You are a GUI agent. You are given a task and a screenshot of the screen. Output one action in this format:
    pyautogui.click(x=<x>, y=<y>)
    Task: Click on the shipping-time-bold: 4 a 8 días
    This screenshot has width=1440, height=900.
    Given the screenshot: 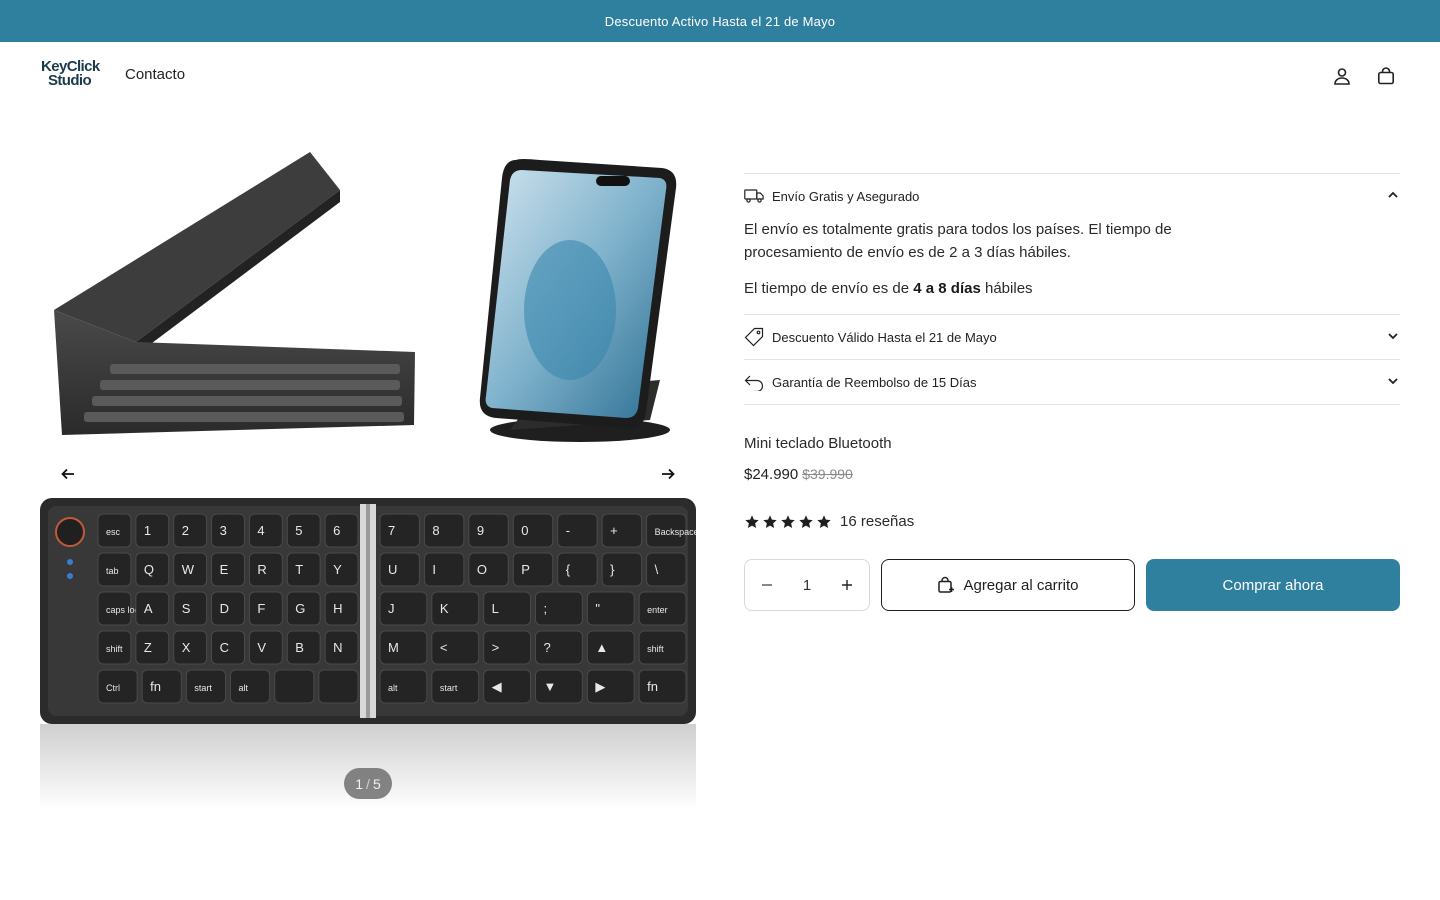 What is the action you would take?
    pyautogui.click(x=947, y=288)
    